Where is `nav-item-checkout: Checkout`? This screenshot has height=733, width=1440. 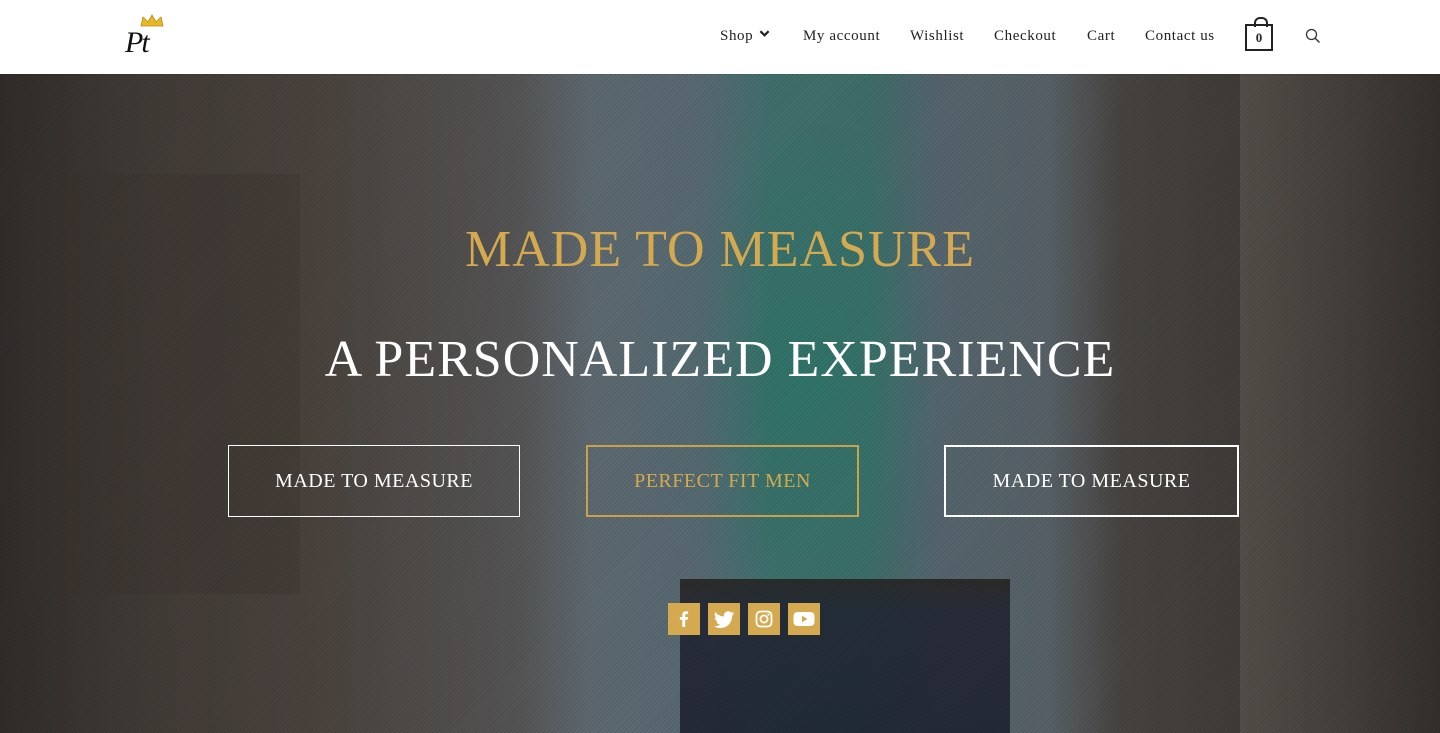
nav-item-checkout: Checkout is located at coordinates (1025, 36).